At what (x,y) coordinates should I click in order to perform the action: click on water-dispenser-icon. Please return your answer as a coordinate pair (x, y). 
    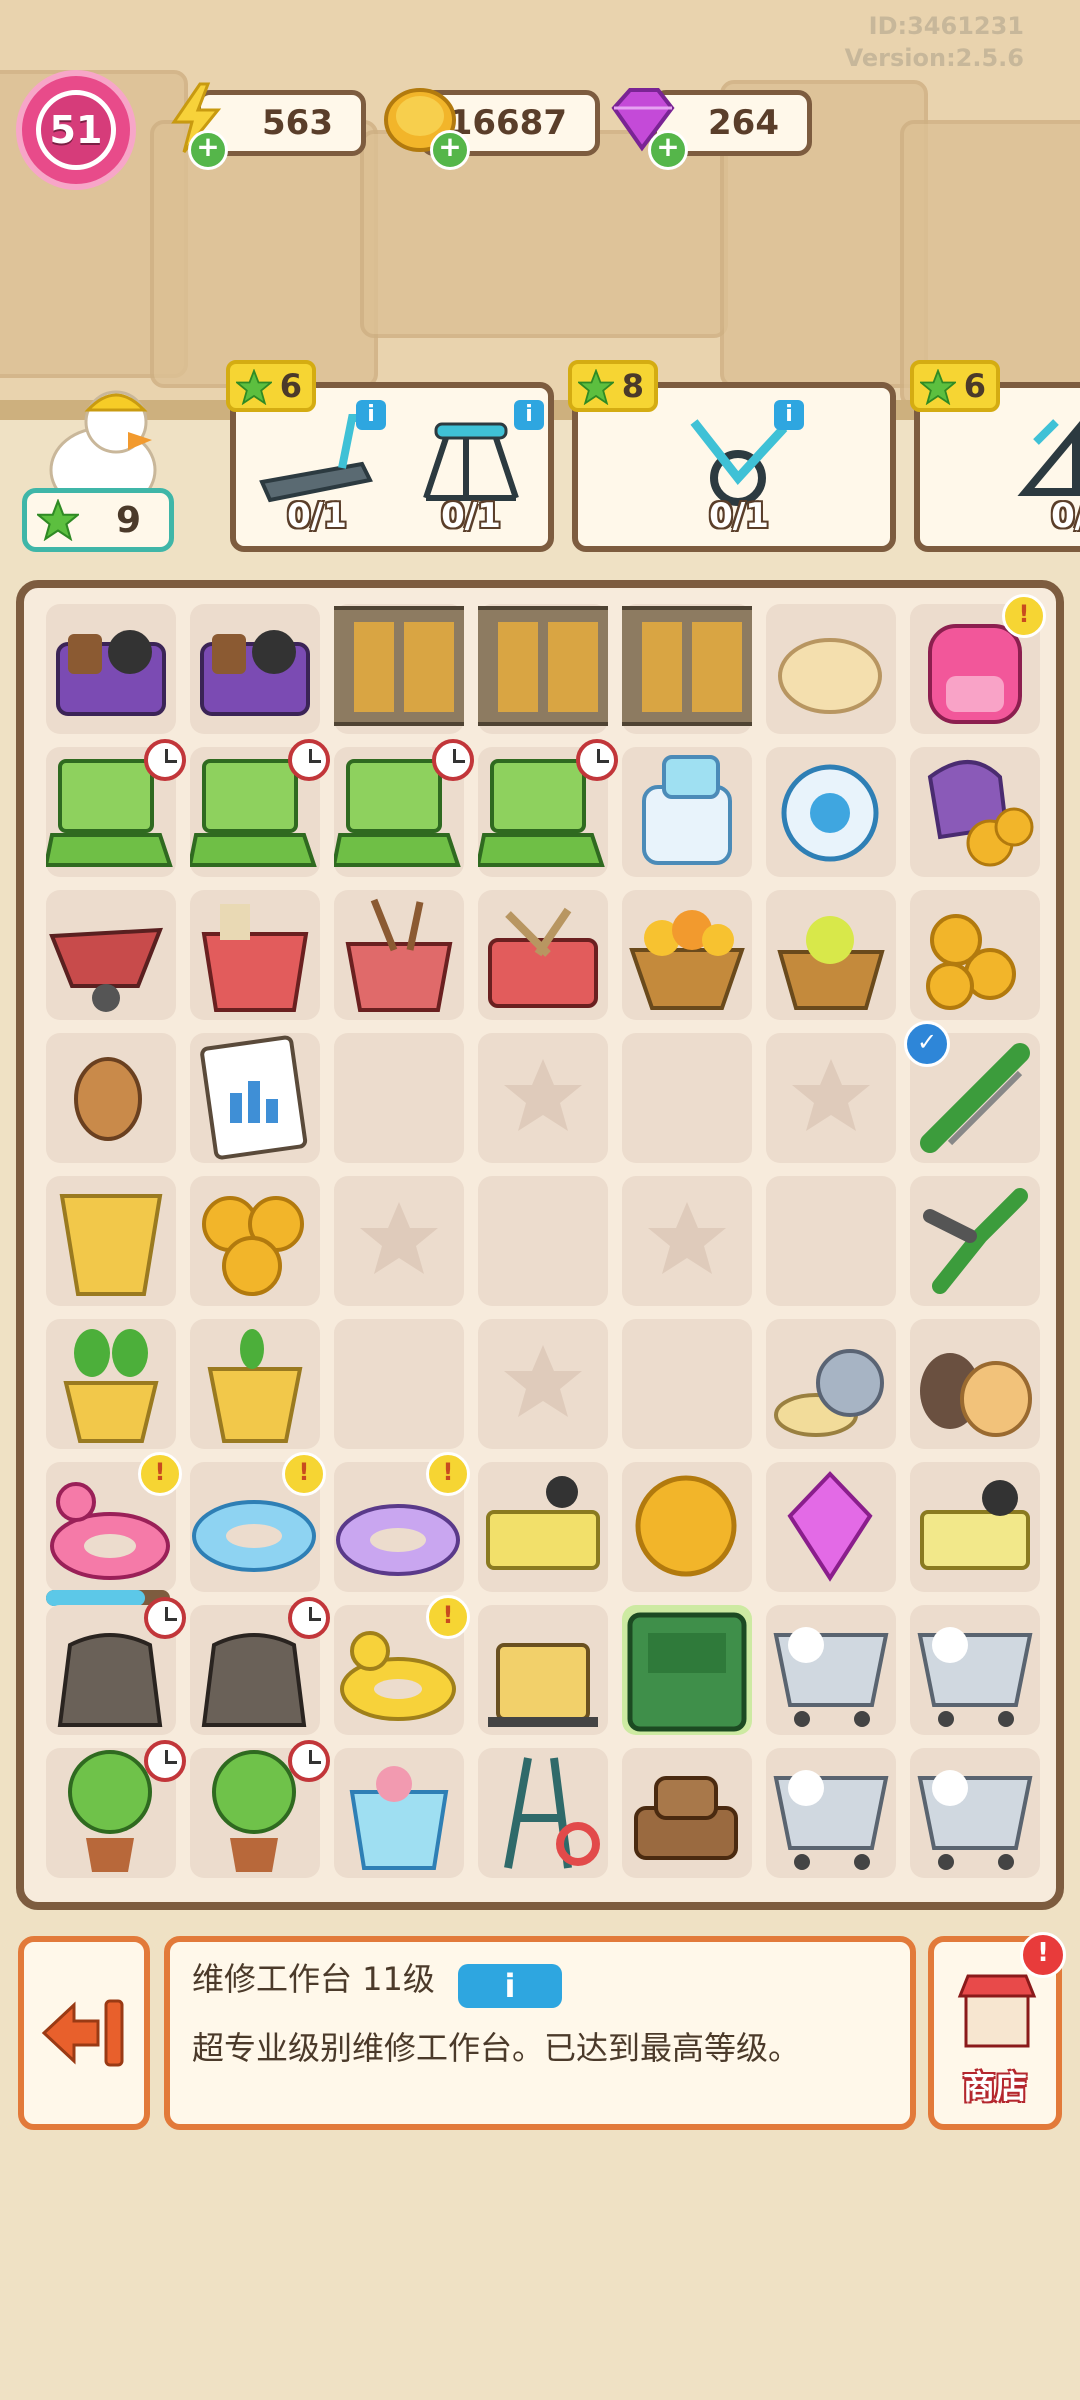
    Looking at the image, I should click on (687, 810).